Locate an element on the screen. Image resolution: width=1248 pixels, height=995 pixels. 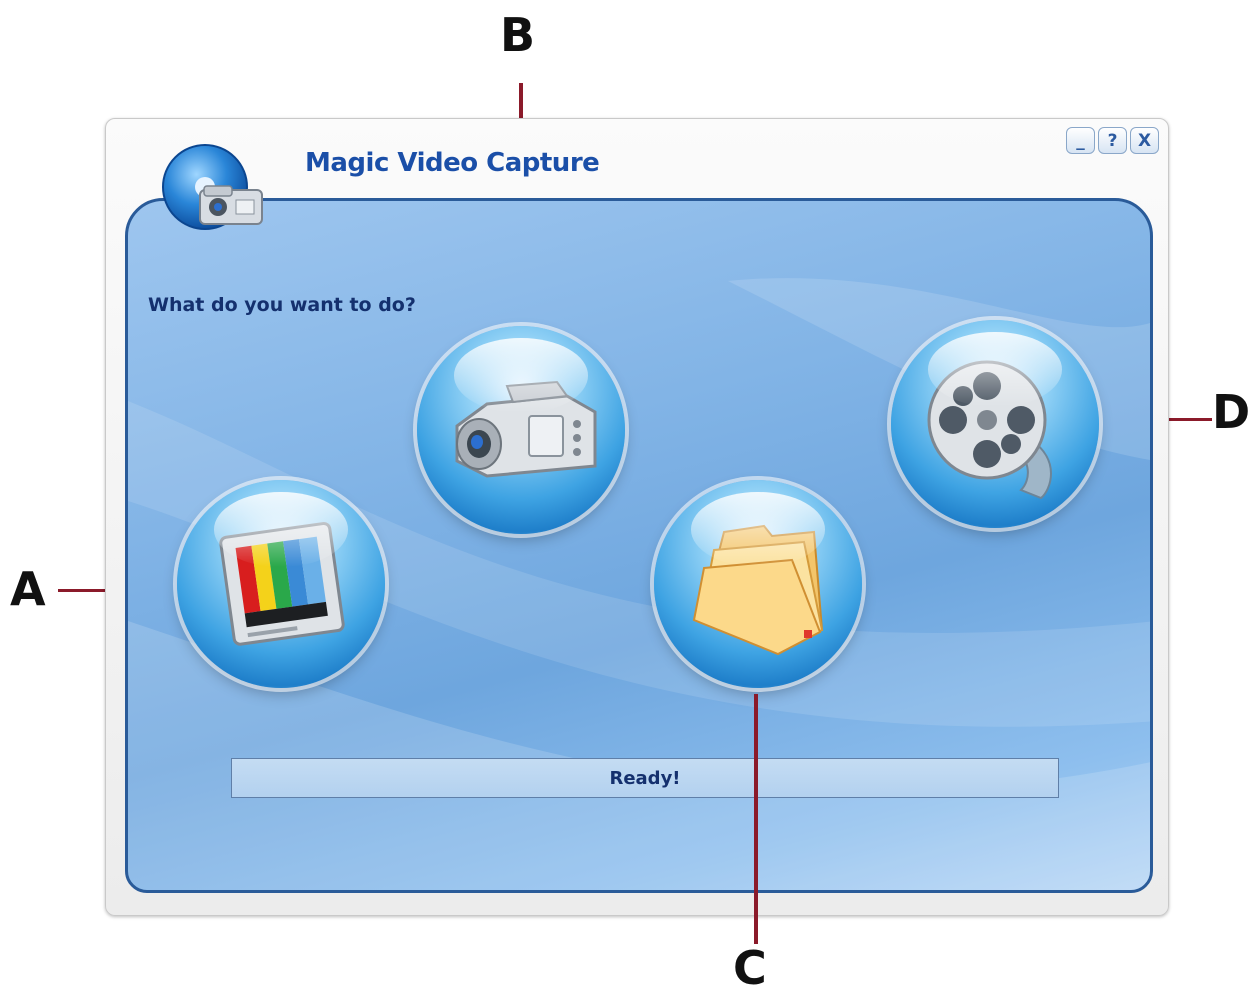
capture-tv-button is located at coordinates (281, 584).